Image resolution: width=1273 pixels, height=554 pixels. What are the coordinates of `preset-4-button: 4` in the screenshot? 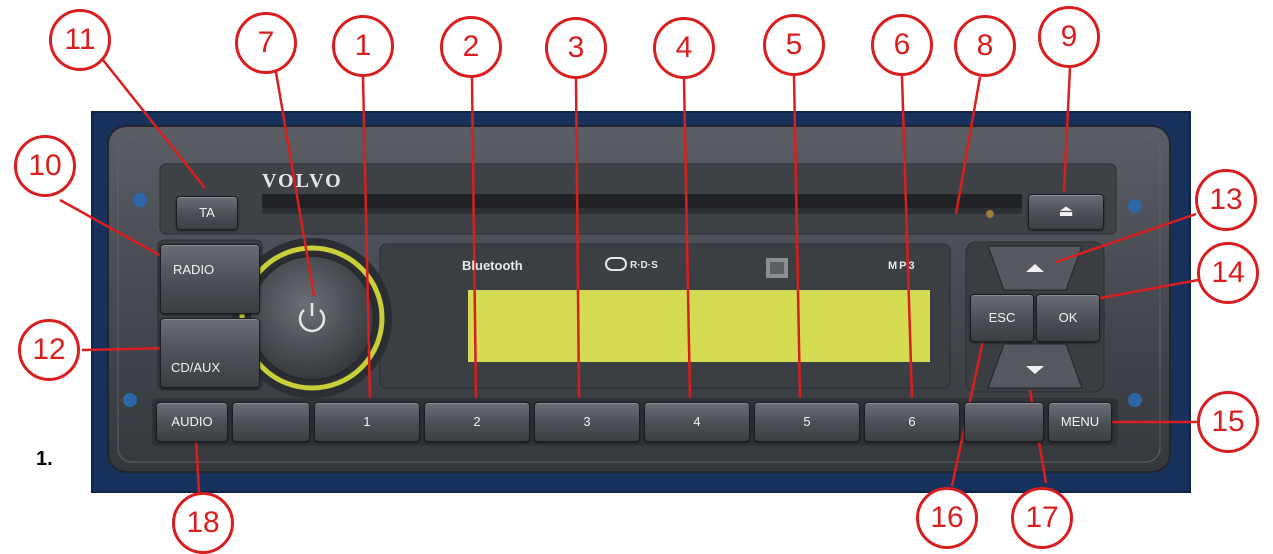 It's located at (697, 422).